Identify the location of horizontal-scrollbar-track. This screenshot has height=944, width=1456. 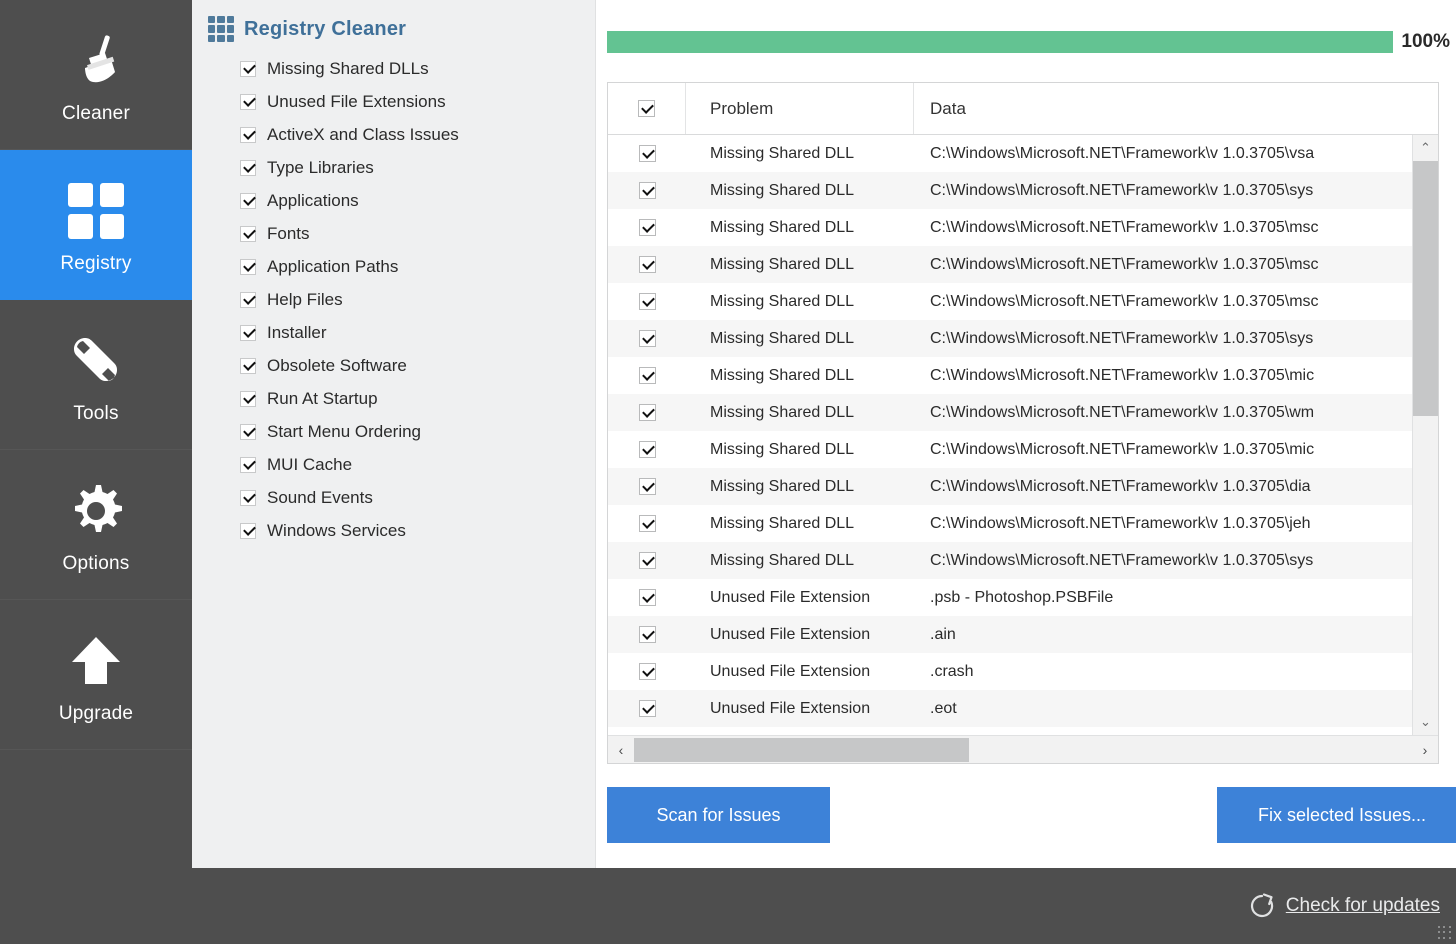
(1023, 749).